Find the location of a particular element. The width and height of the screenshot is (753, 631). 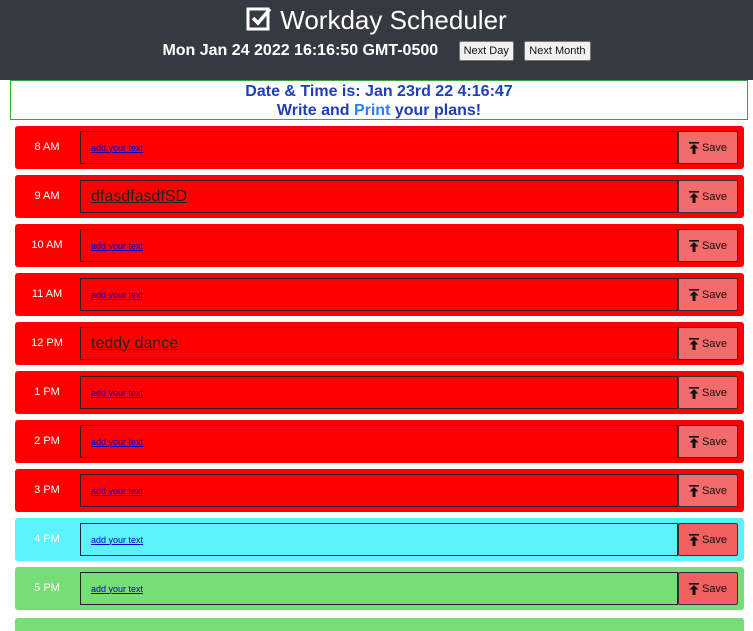

event-text: dfasdfasdfSD is located at coordinates (139, 196).